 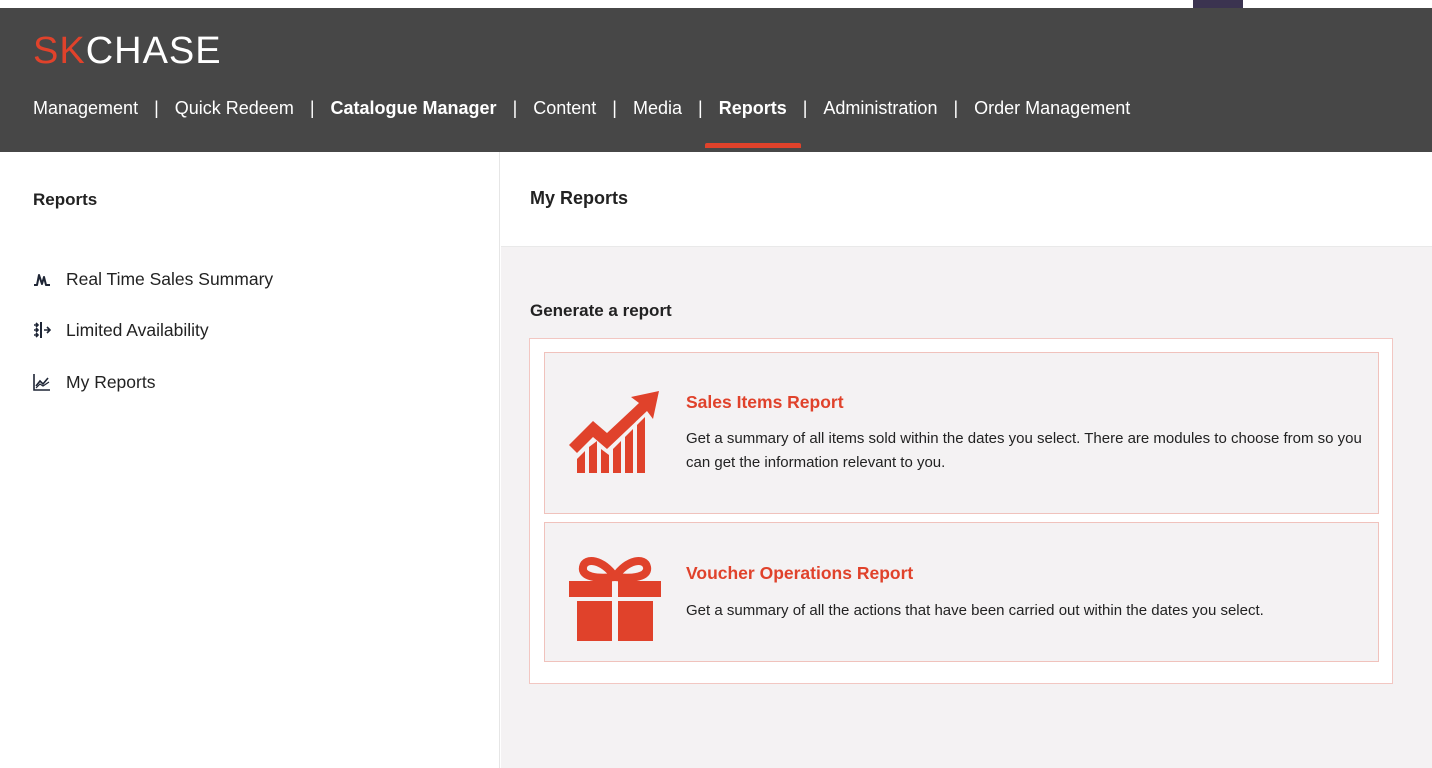 What do you see at coordinates (614, 432) in the screenshot?
I see `growth-chart-icon` at bounding box center [614, 432].